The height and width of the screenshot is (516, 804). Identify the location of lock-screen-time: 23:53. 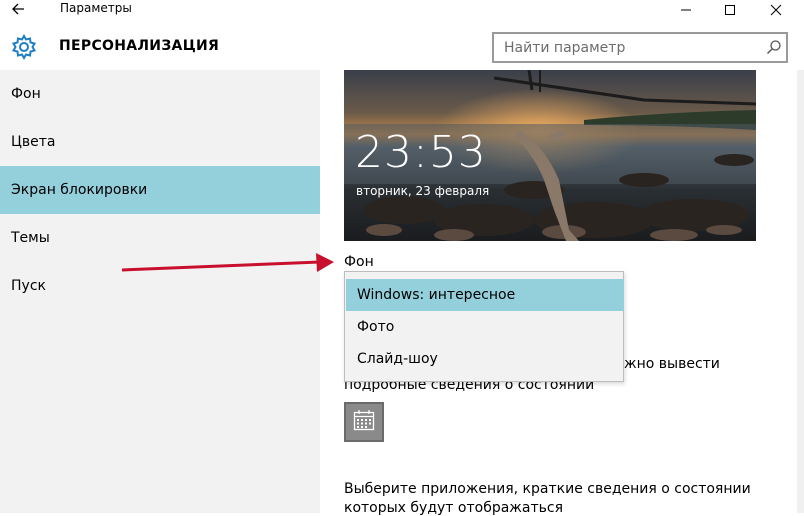
(421, 152).